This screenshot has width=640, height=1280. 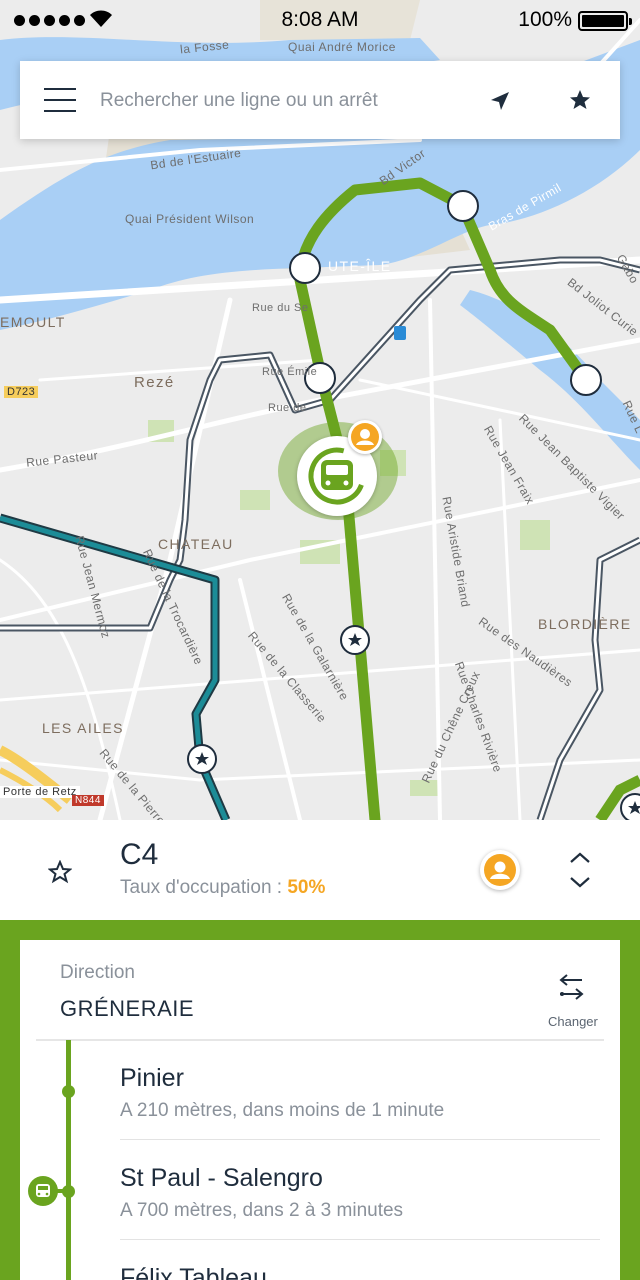 What do you see at coordinates (97, 972) in the screenshot?
I see `direction-label: Direction` at bounding box center [97, 972].